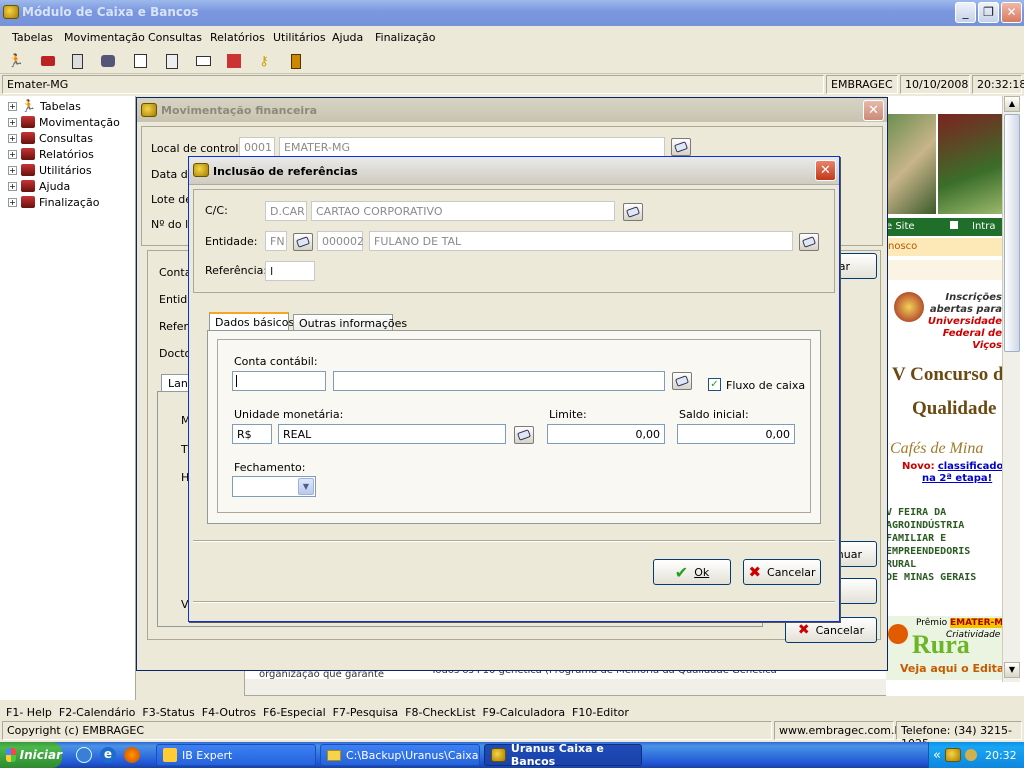 The width and height of the screenshot is (1024, 768). What do you see at coordinates (286, 211) in the screenshot?
I see `cc-code-field: D.CAR` at bounding box center [286, 211].